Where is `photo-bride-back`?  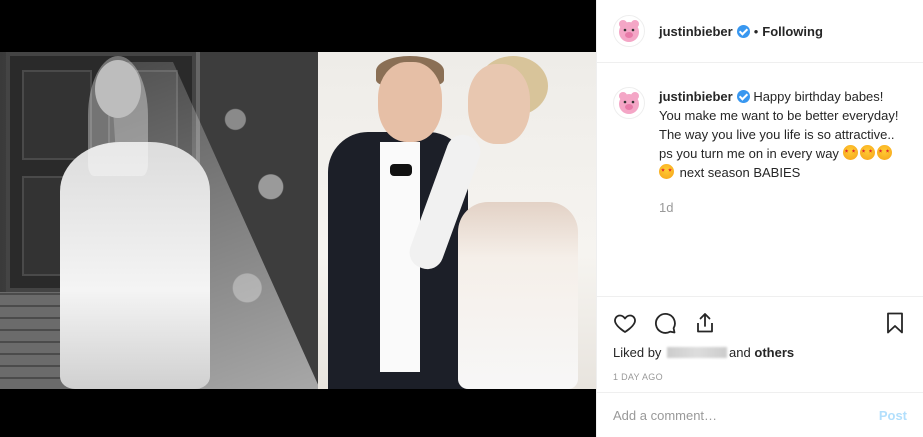 photo-bride-back is located at coordinates (518, 295).